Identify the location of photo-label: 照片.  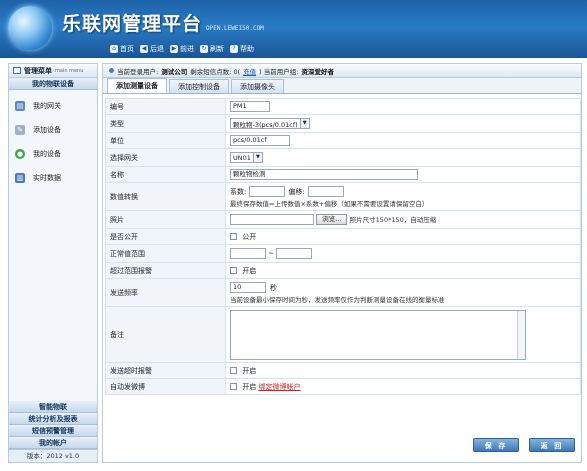
(165, 219).